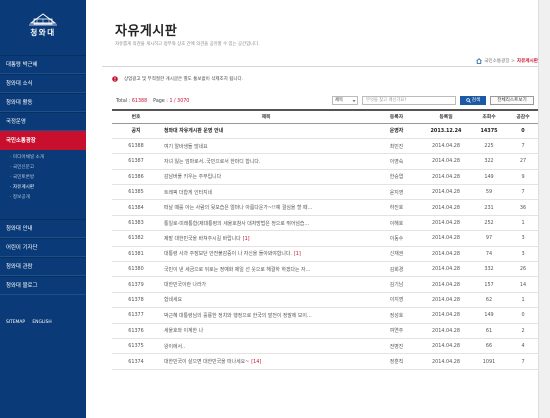 This screenshot has height=418, width=550. I want to click on nav-item-activities: 청와대 활동, so click(43, 102).